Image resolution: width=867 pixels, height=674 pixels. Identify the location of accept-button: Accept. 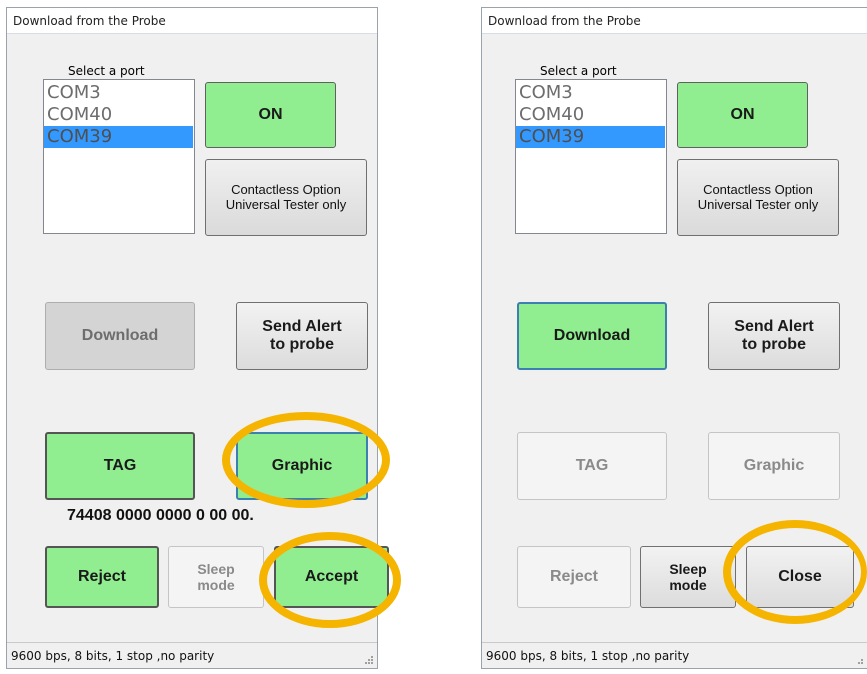
(331, 577).